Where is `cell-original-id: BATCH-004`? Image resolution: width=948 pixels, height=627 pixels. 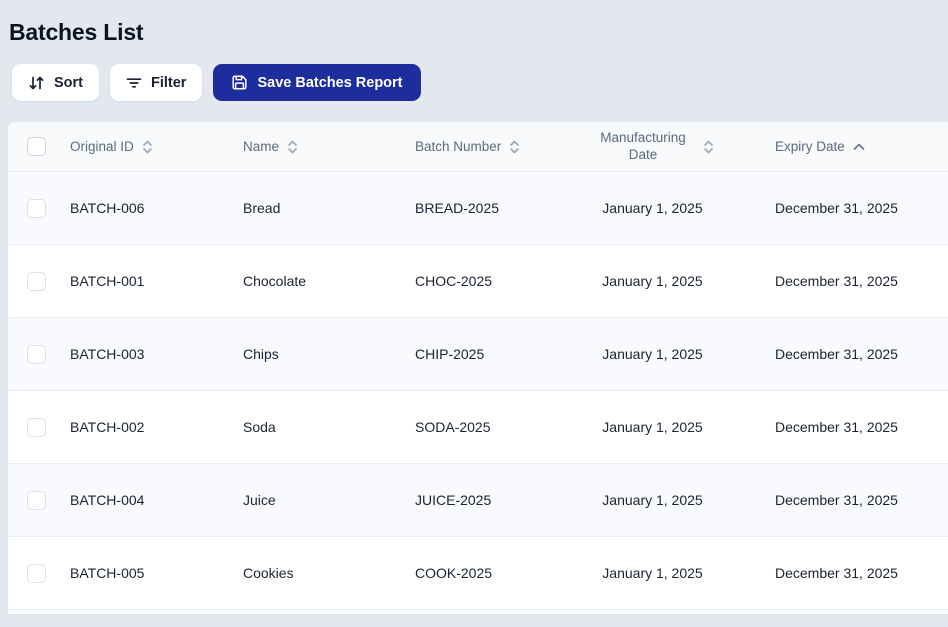 cell-original-id: BATCH-004 is located at coordinates (107, 500).